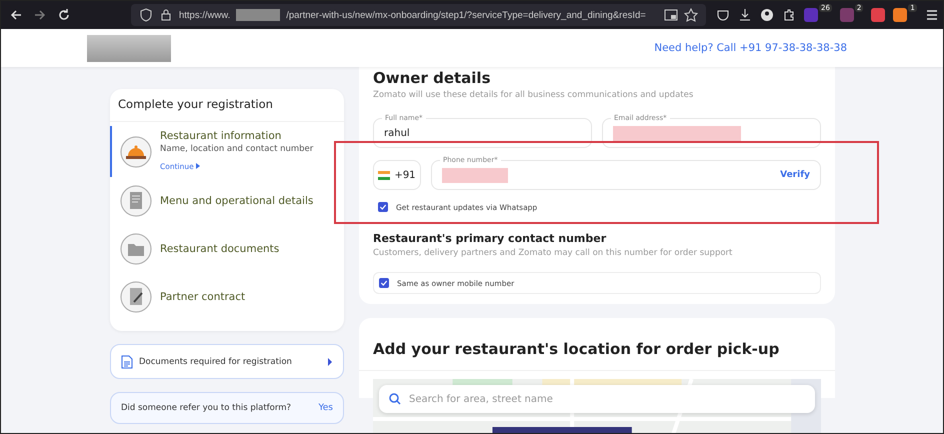  Describe the element at coordinates (227, 105) in the screenshot. I see `card-title: Complete your registration` at that location.